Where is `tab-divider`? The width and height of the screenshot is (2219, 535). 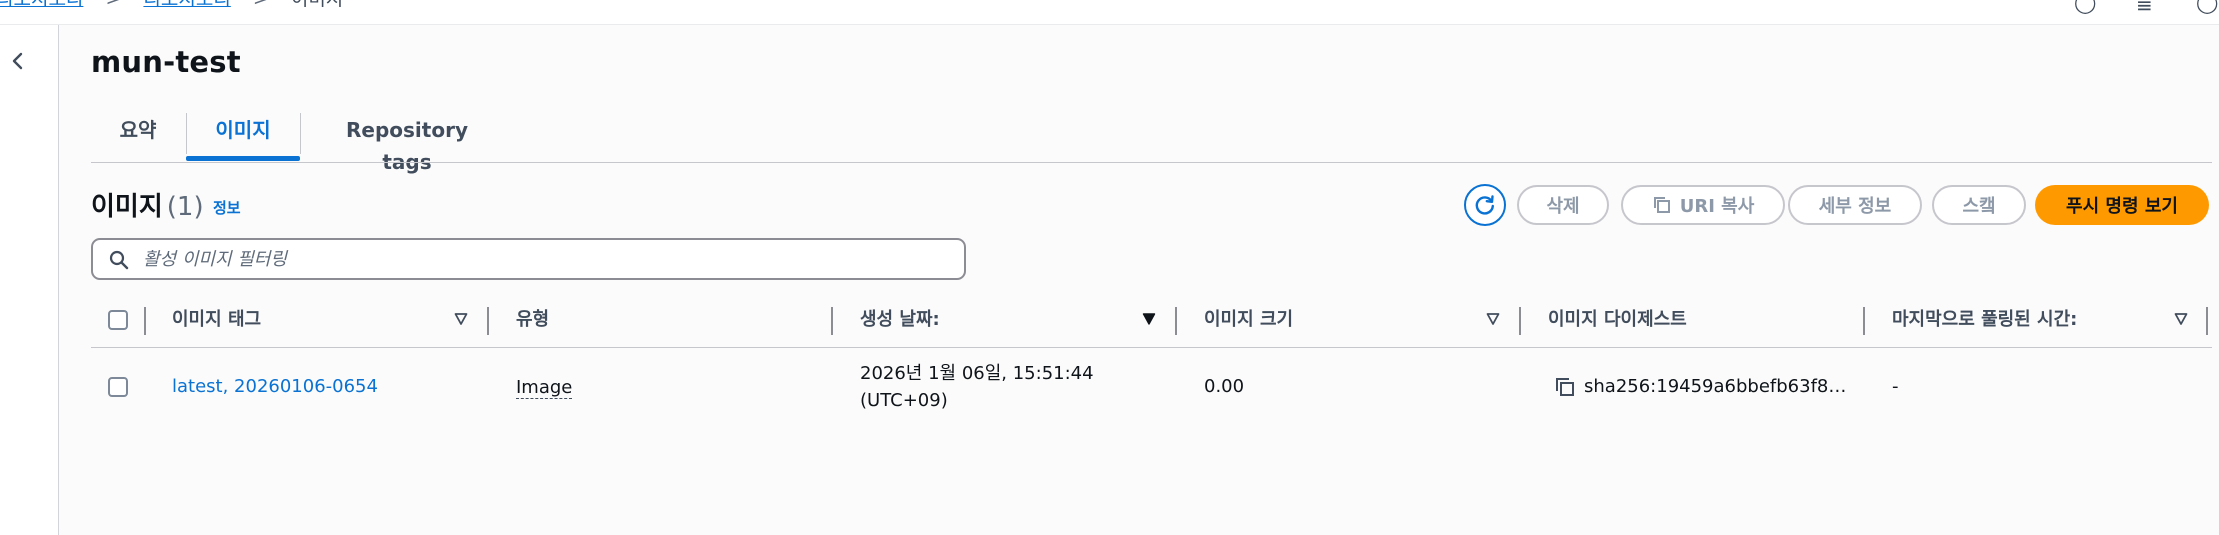
tab-divider is located at coordinates (300, 133).